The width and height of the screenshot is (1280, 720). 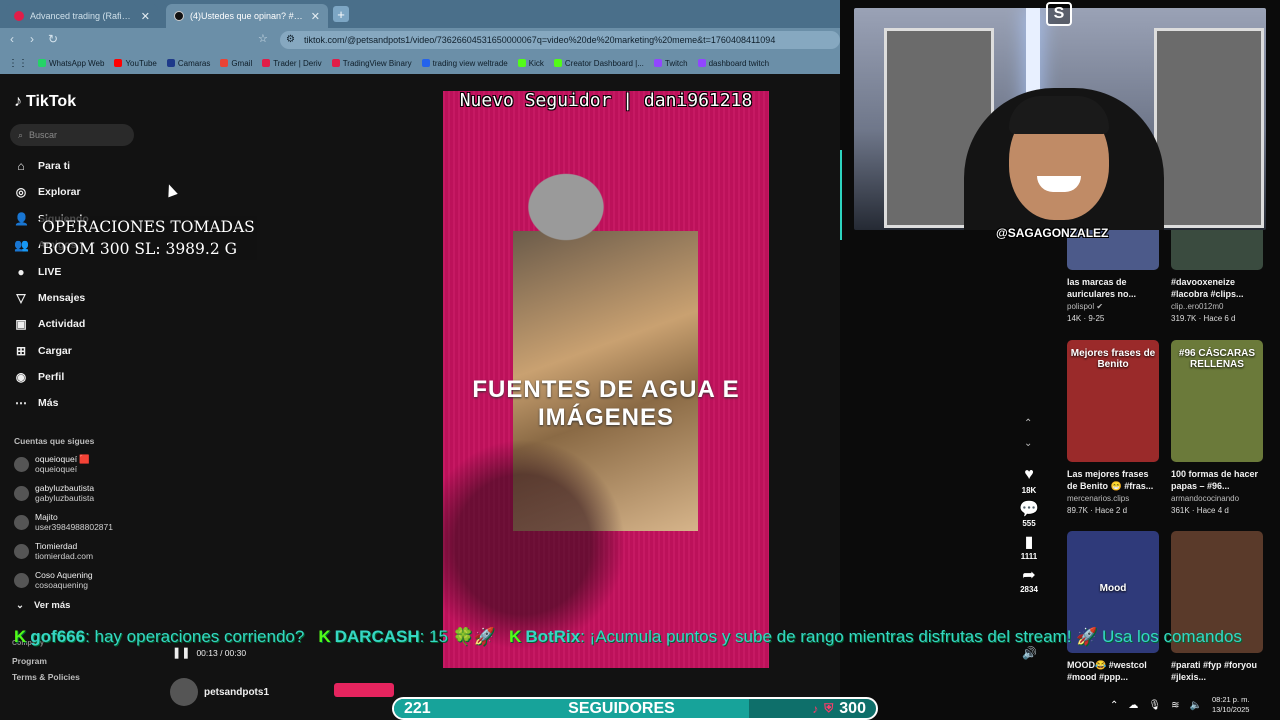 I want to click on bookmark-label: WhatsApp Web, so click(x=77, y=63).